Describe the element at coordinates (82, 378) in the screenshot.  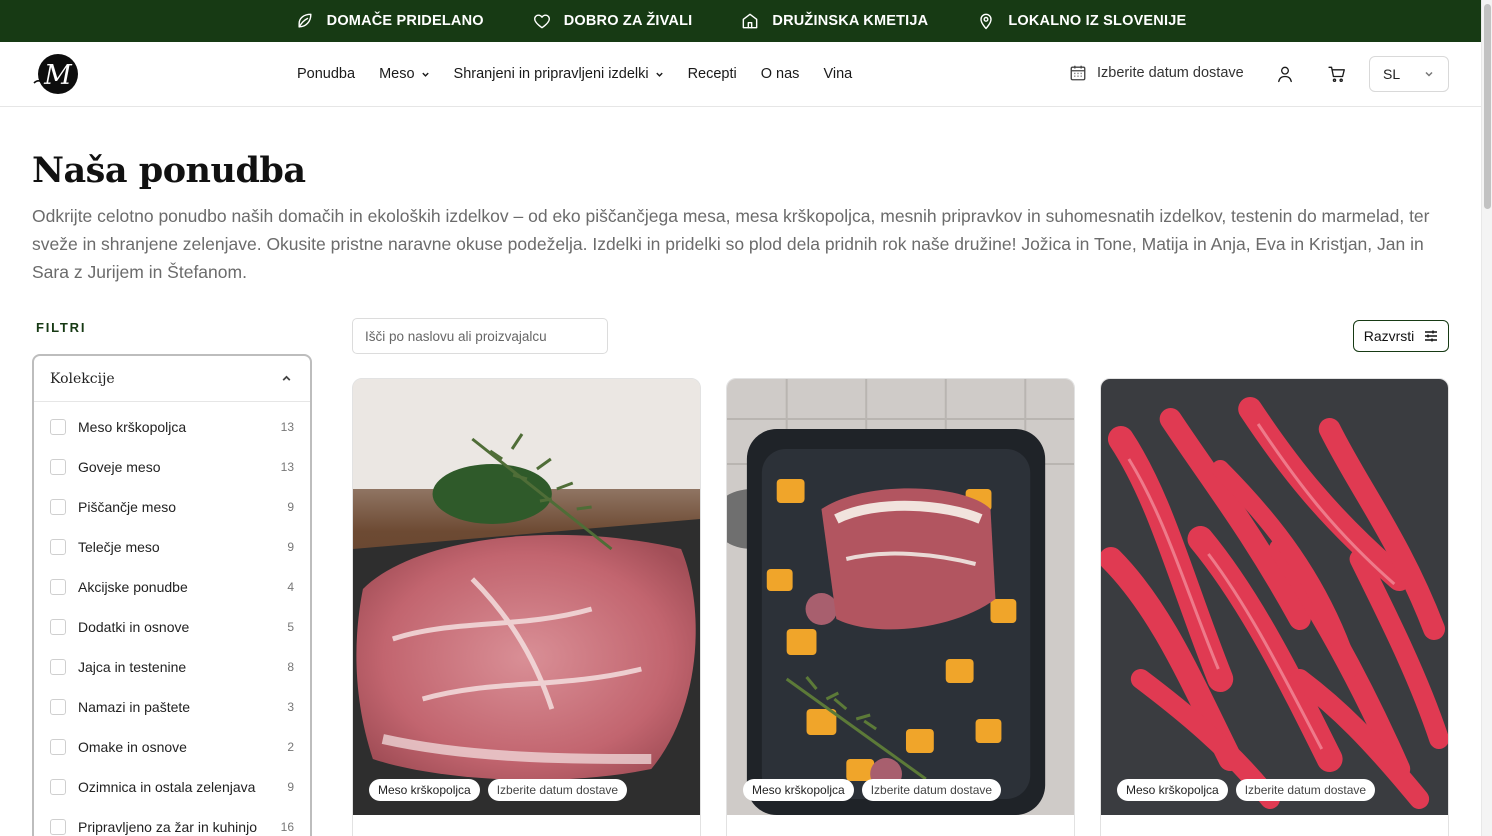
I see `filter-group-title: Kolekcije` at that location.